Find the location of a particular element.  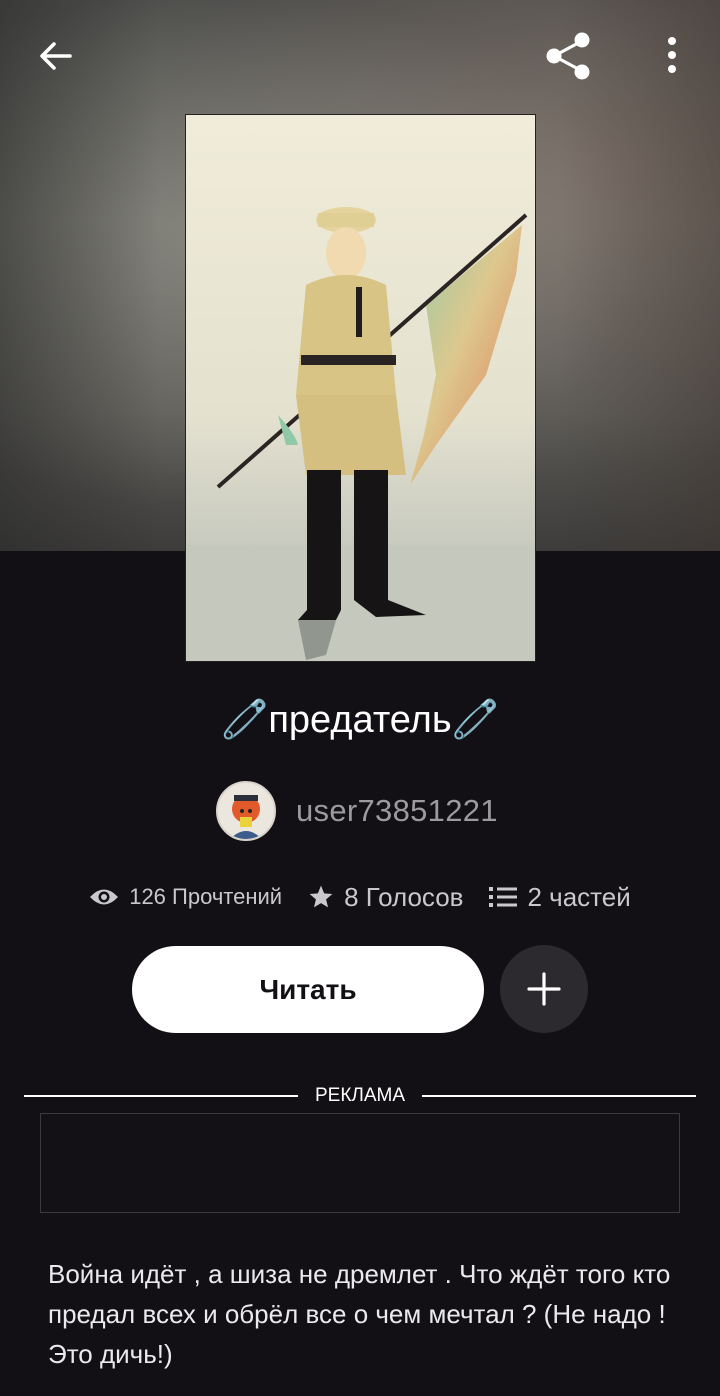

plus-icon is located at coordinates (544, 989).